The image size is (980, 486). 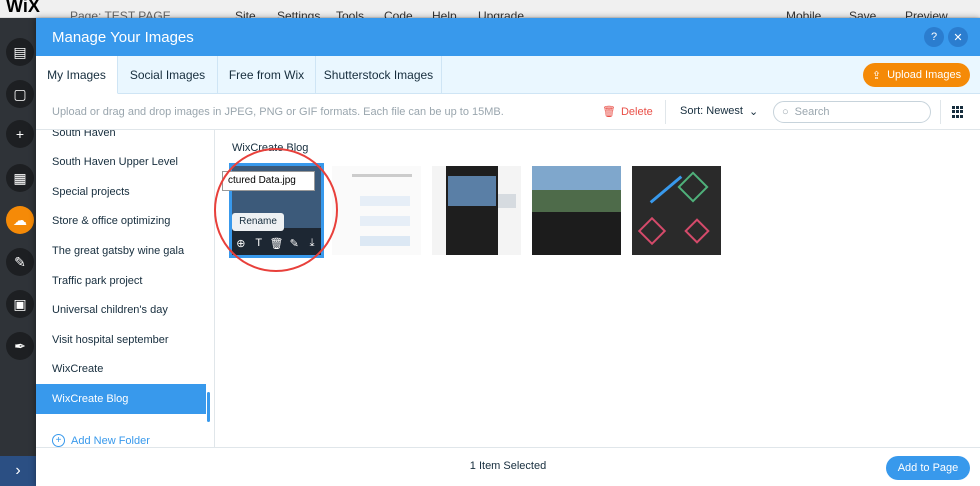 What do you see at coordinates (379, 75) in the screenshot?
I see `tab-shutterstock: Shutterstock Images` at bounding box center [379, 75].